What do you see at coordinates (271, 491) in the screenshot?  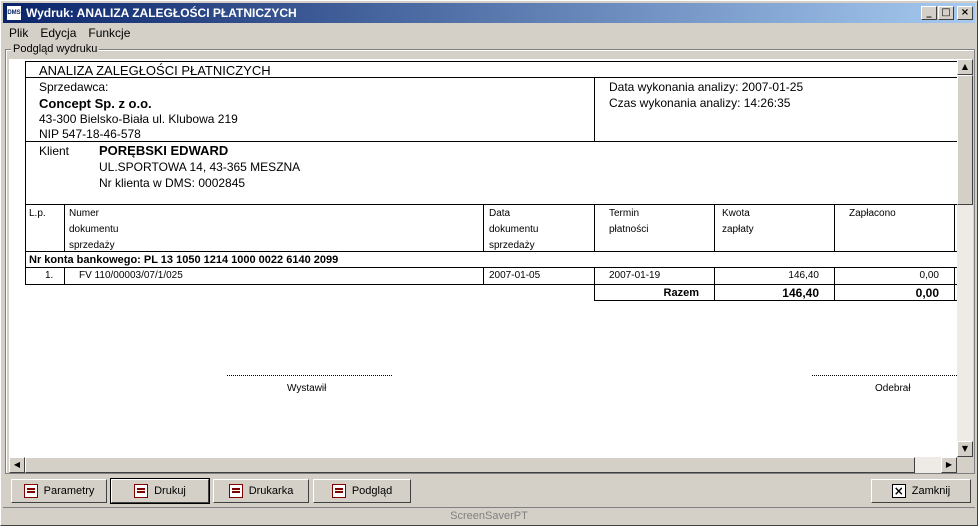 I see `printer-label: Drukarka` at bounding box center [271, 491].